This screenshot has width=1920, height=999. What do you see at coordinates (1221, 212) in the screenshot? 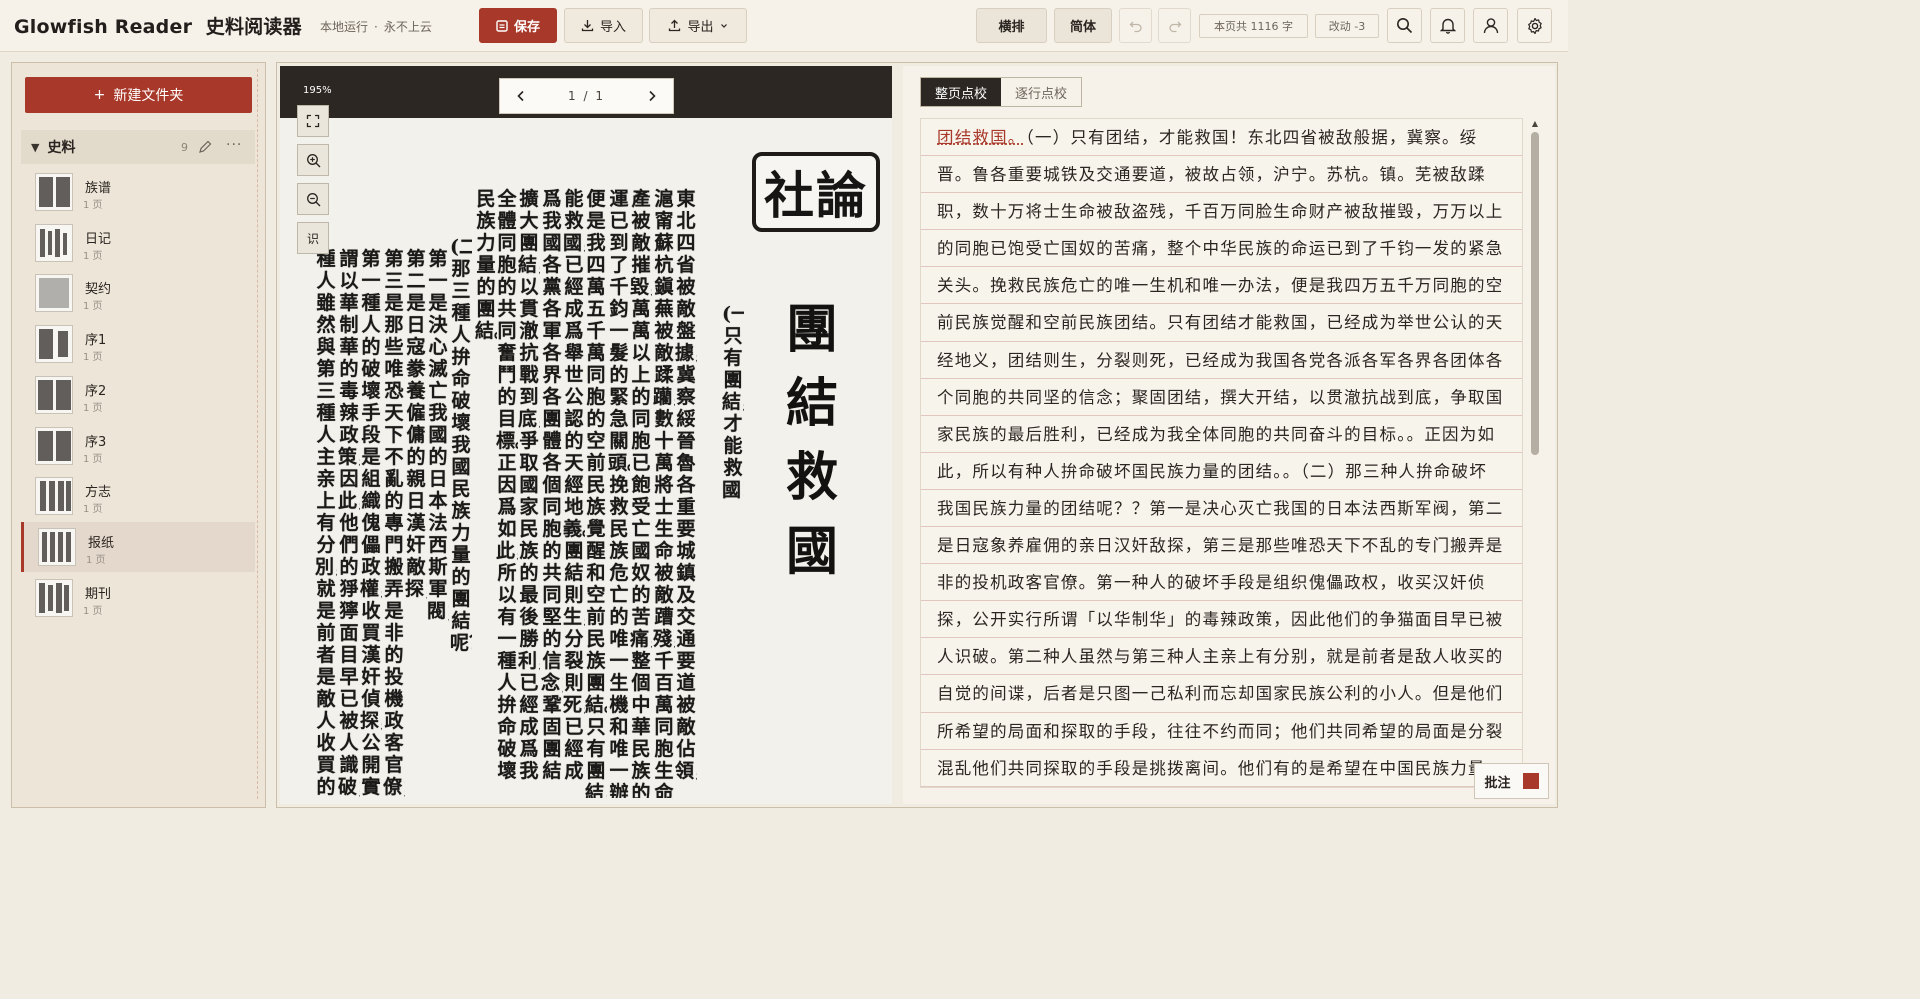
I see `text-line: 职，数十万将士生命被敌盗残，千百万同脸生命财产被敌摧毁，万万以上` at bounding box center [1221, 212].